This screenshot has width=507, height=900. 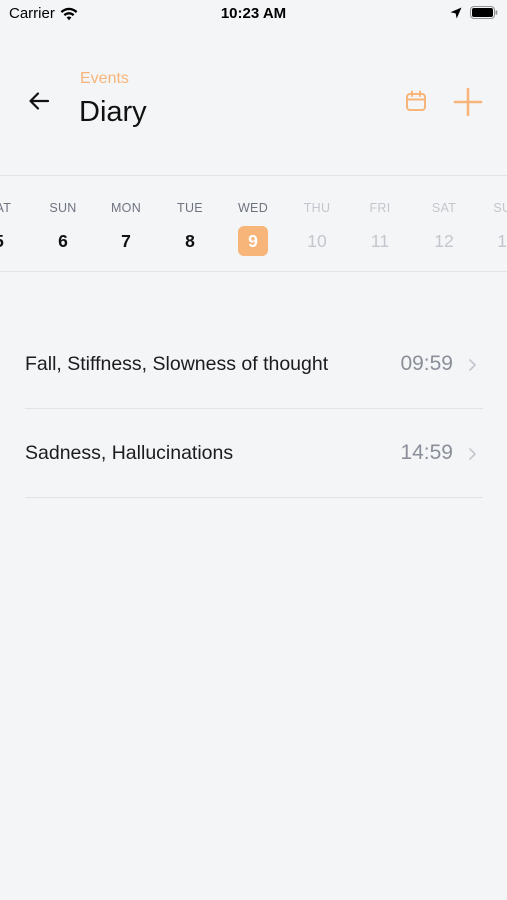 I want to click on page-title: Diary, so click(x=113, y=112).